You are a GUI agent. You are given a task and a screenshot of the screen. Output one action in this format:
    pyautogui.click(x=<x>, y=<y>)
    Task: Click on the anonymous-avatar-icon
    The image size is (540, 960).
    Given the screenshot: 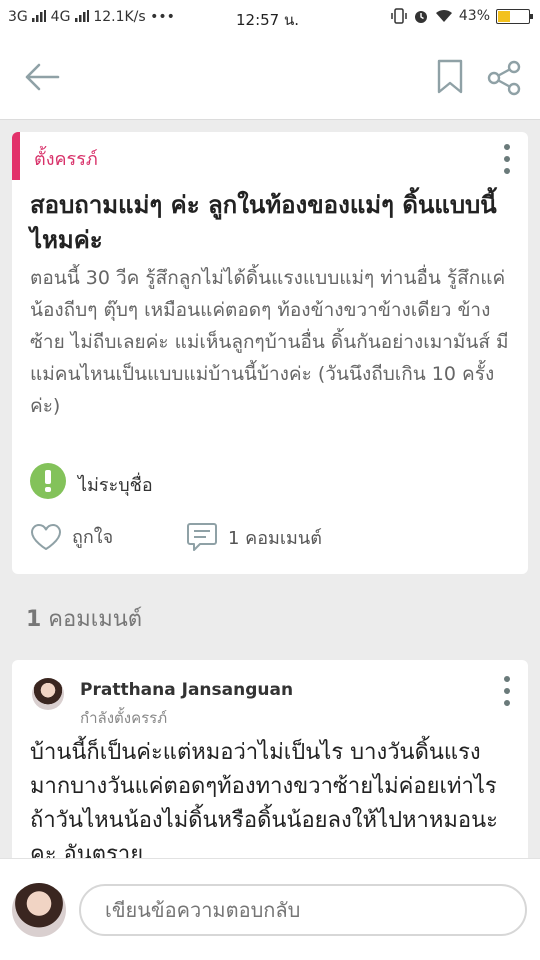 What is the action you would take?
    pyautogui.click(x=48, y=481)
    